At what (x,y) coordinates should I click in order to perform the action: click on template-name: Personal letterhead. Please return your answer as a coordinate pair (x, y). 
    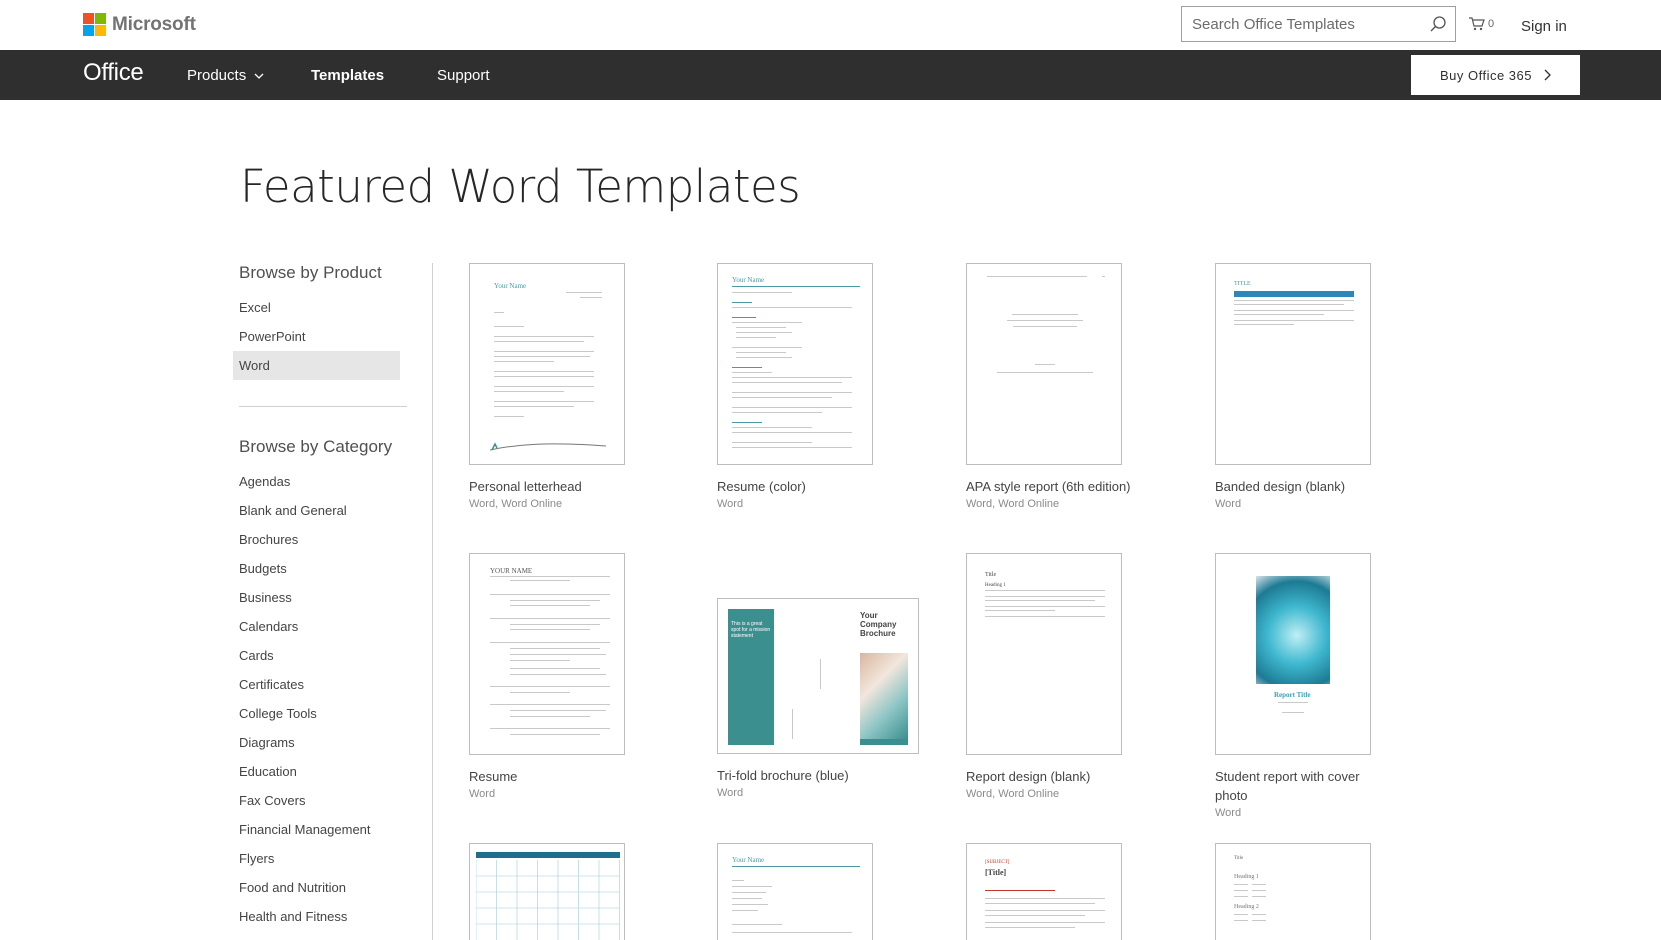
    Looking at the image, I should click on (554, 486).